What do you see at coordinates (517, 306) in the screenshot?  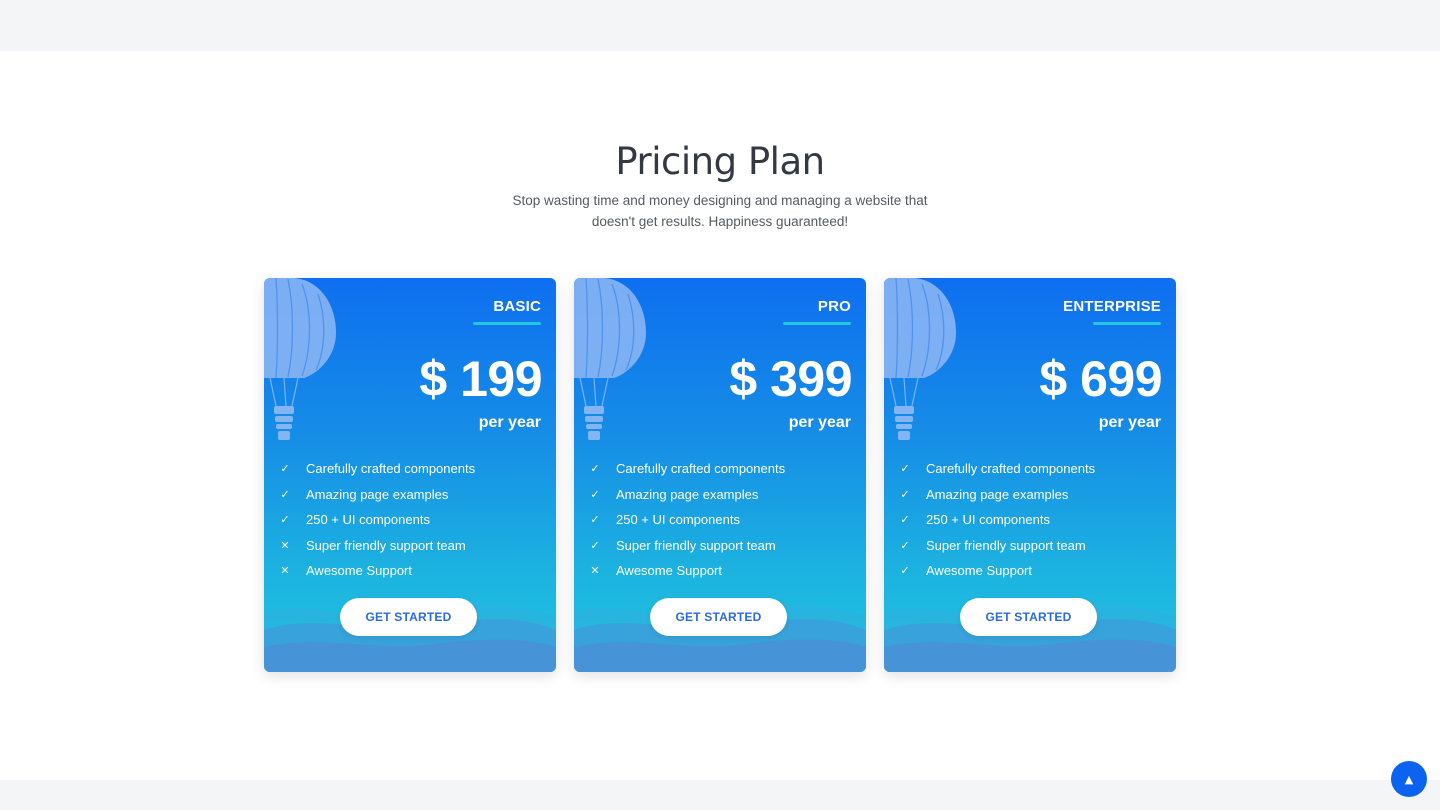 I see `plan-name: BASIC` at bounding box center [517, 306].